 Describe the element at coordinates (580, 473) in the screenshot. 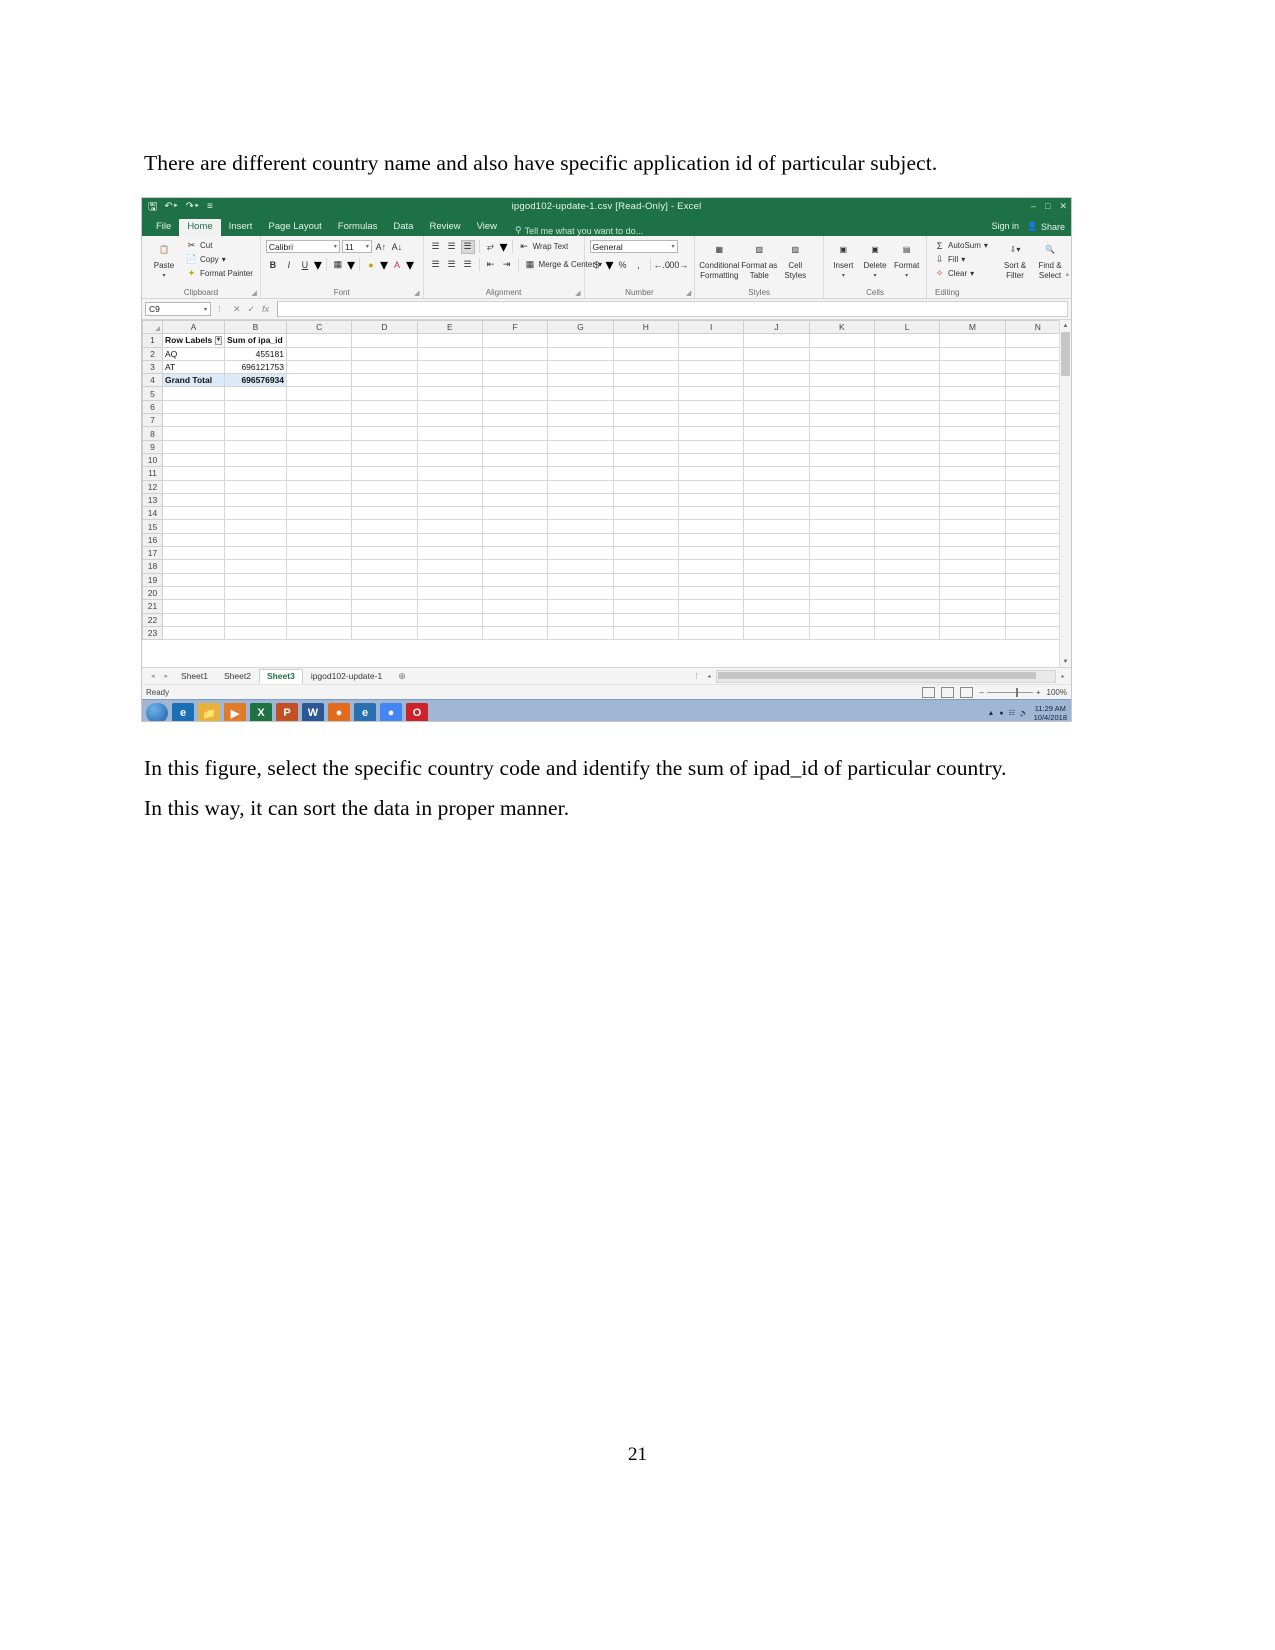

I see `cell-G11` at that location.